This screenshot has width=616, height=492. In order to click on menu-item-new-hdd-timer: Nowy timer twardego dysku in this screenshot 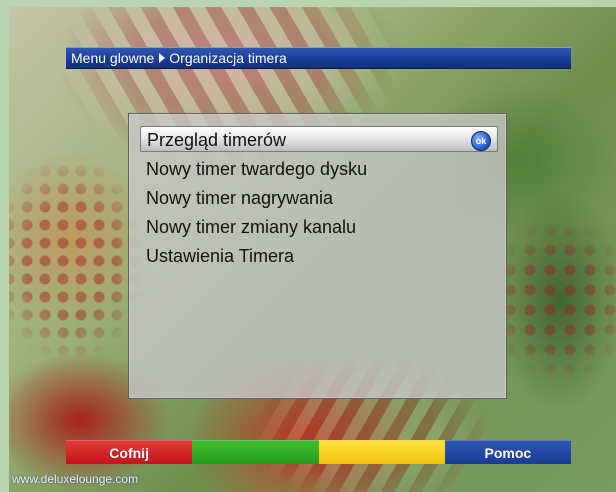, I will do `click(319, 169)`.